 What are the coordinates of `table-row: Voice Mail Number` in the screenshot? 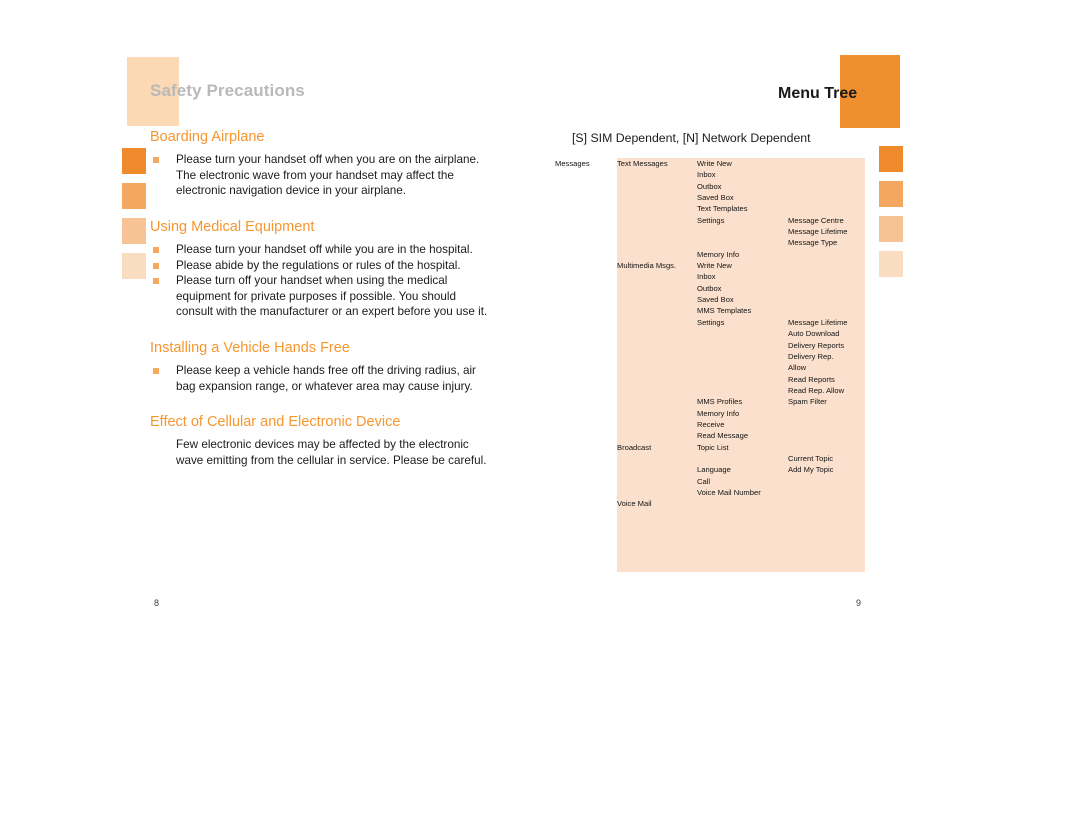 It's located at (709, 492).